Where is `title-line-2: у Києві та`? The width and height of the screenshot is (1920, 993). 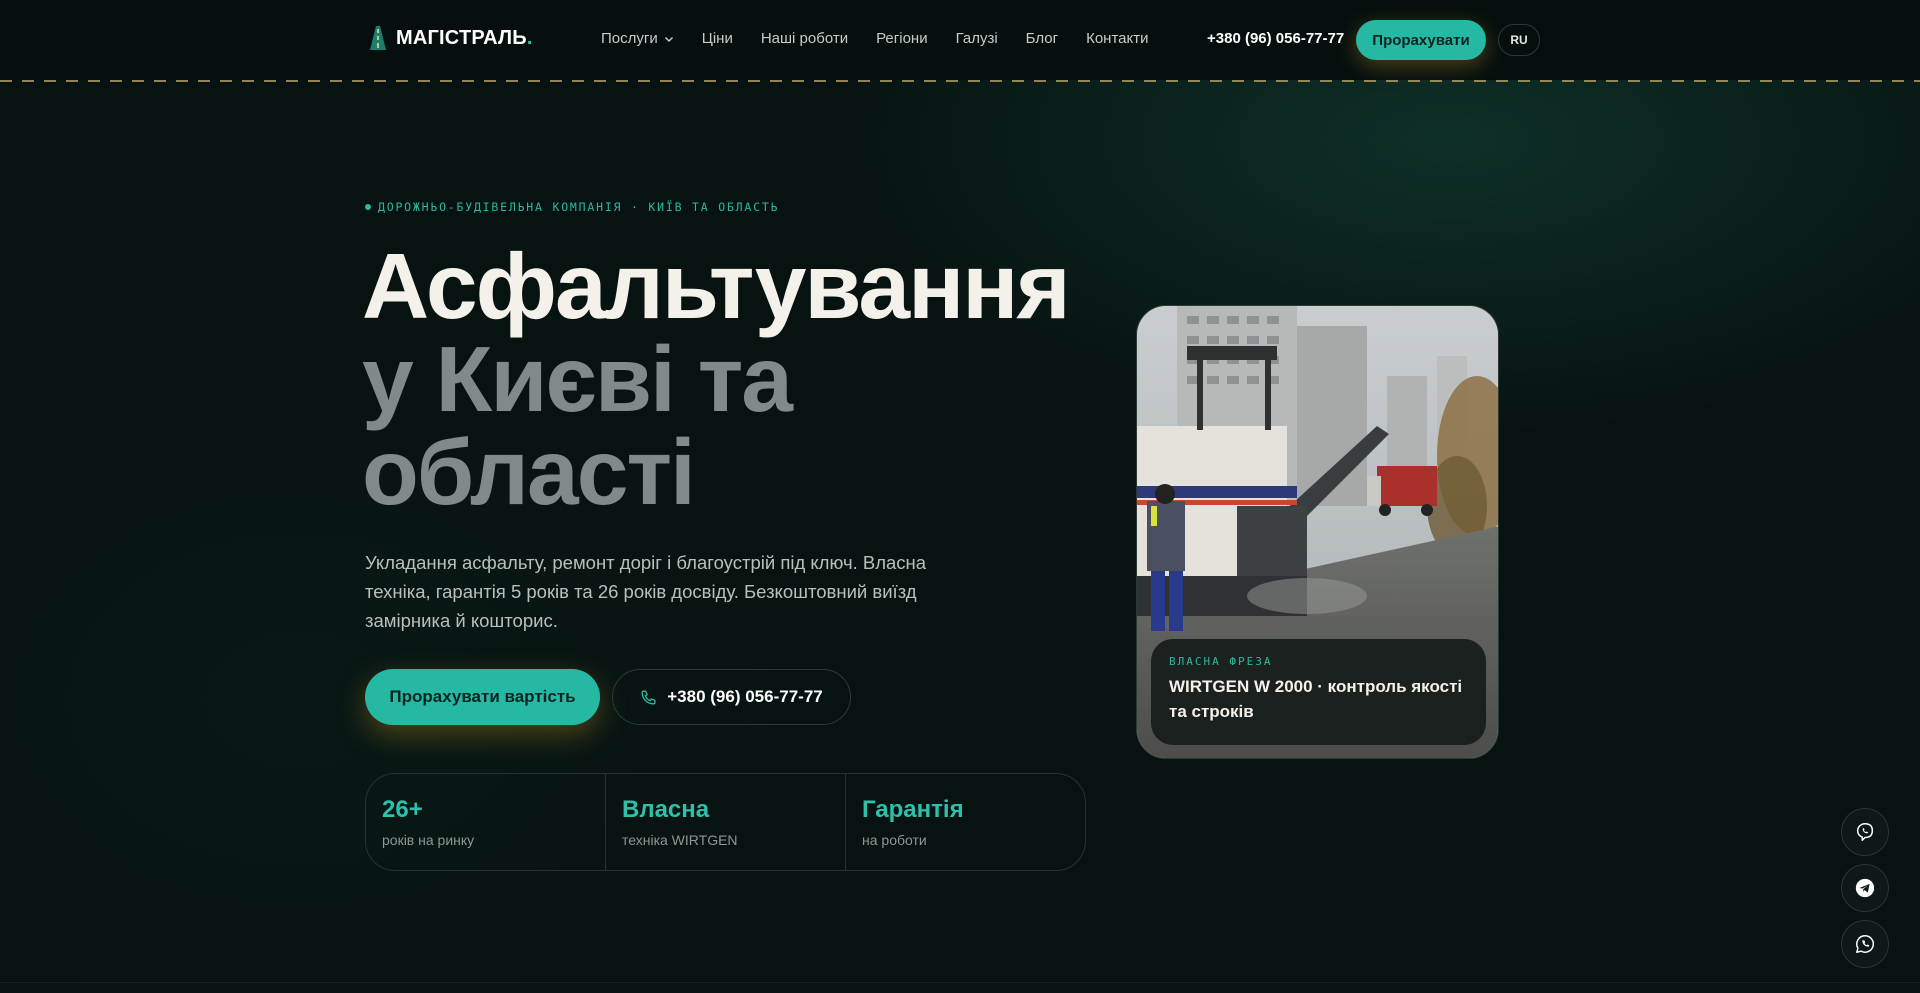 title-line-2: у Києві та is located at coordinates (577, 379).